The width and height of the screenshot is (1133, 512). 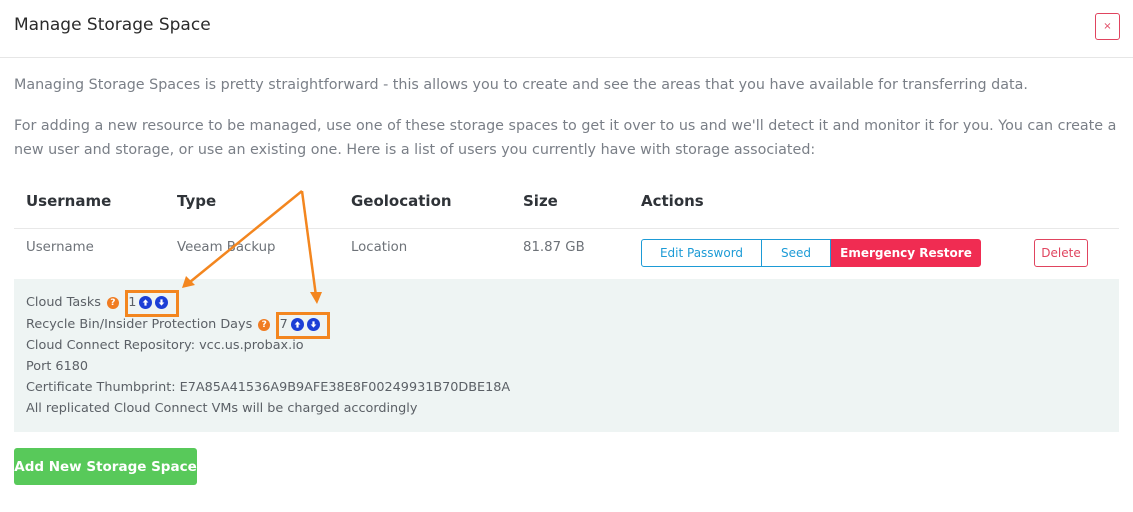 I want to click on actions-button-group: Edit Password Seed Emergency Restore, so click(x=811, y=253).